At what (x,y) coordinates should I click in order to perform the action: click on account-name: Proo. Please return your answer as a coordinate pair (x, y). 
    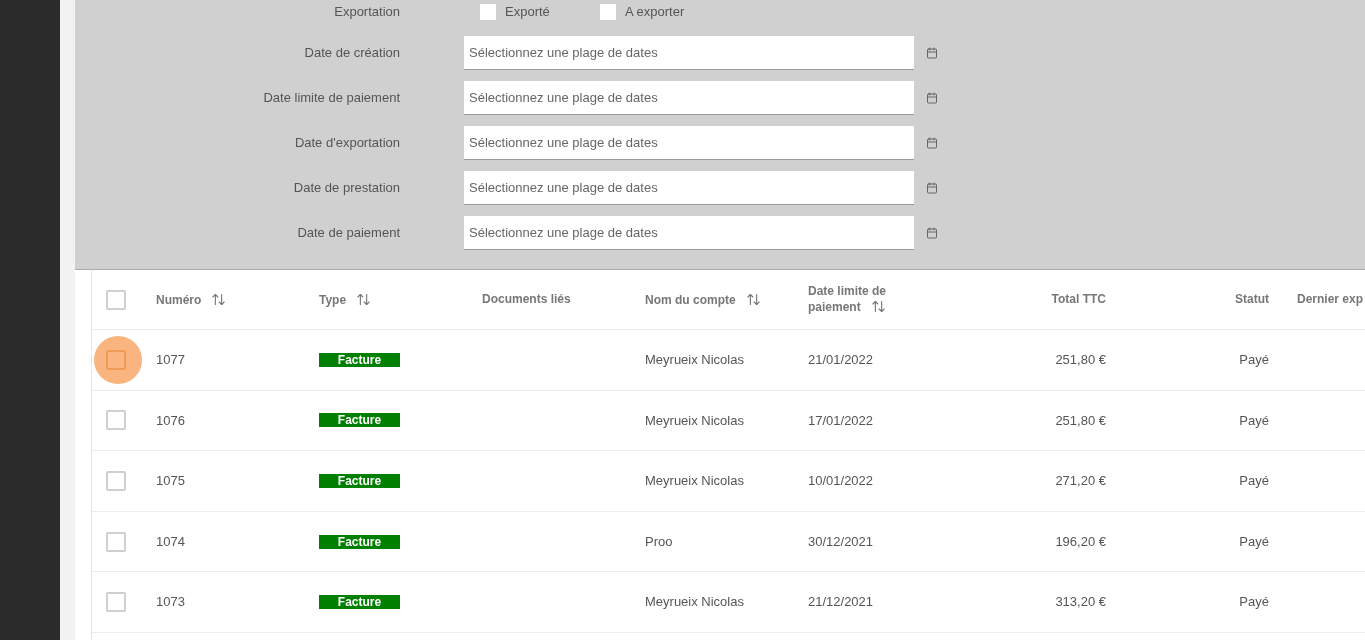
    Looking at the image, I should click on (659, 541).